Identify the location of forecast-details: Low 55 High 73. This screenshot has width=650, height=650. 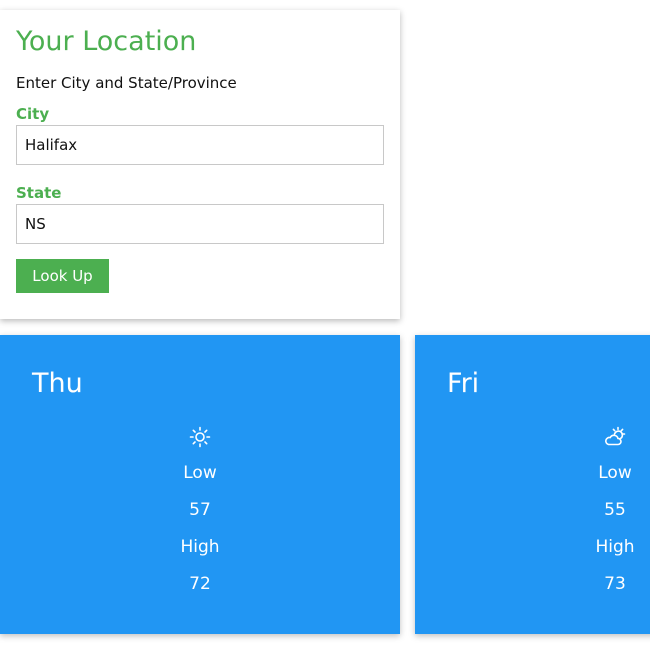
(532, 510).